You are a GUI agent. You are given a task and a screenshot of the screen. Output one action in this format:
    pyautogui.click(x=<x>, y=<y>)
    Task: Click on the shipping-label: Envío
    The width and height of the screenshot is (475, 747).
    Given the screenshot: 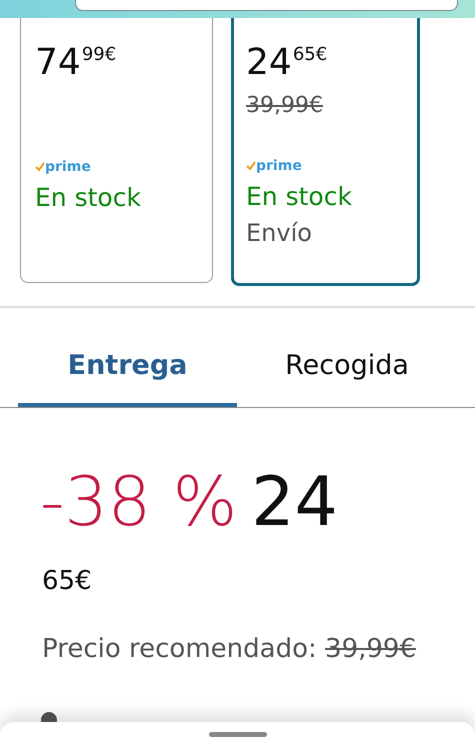 What is the action you would take?
    pyautogui.click(x=279, y=233)
    